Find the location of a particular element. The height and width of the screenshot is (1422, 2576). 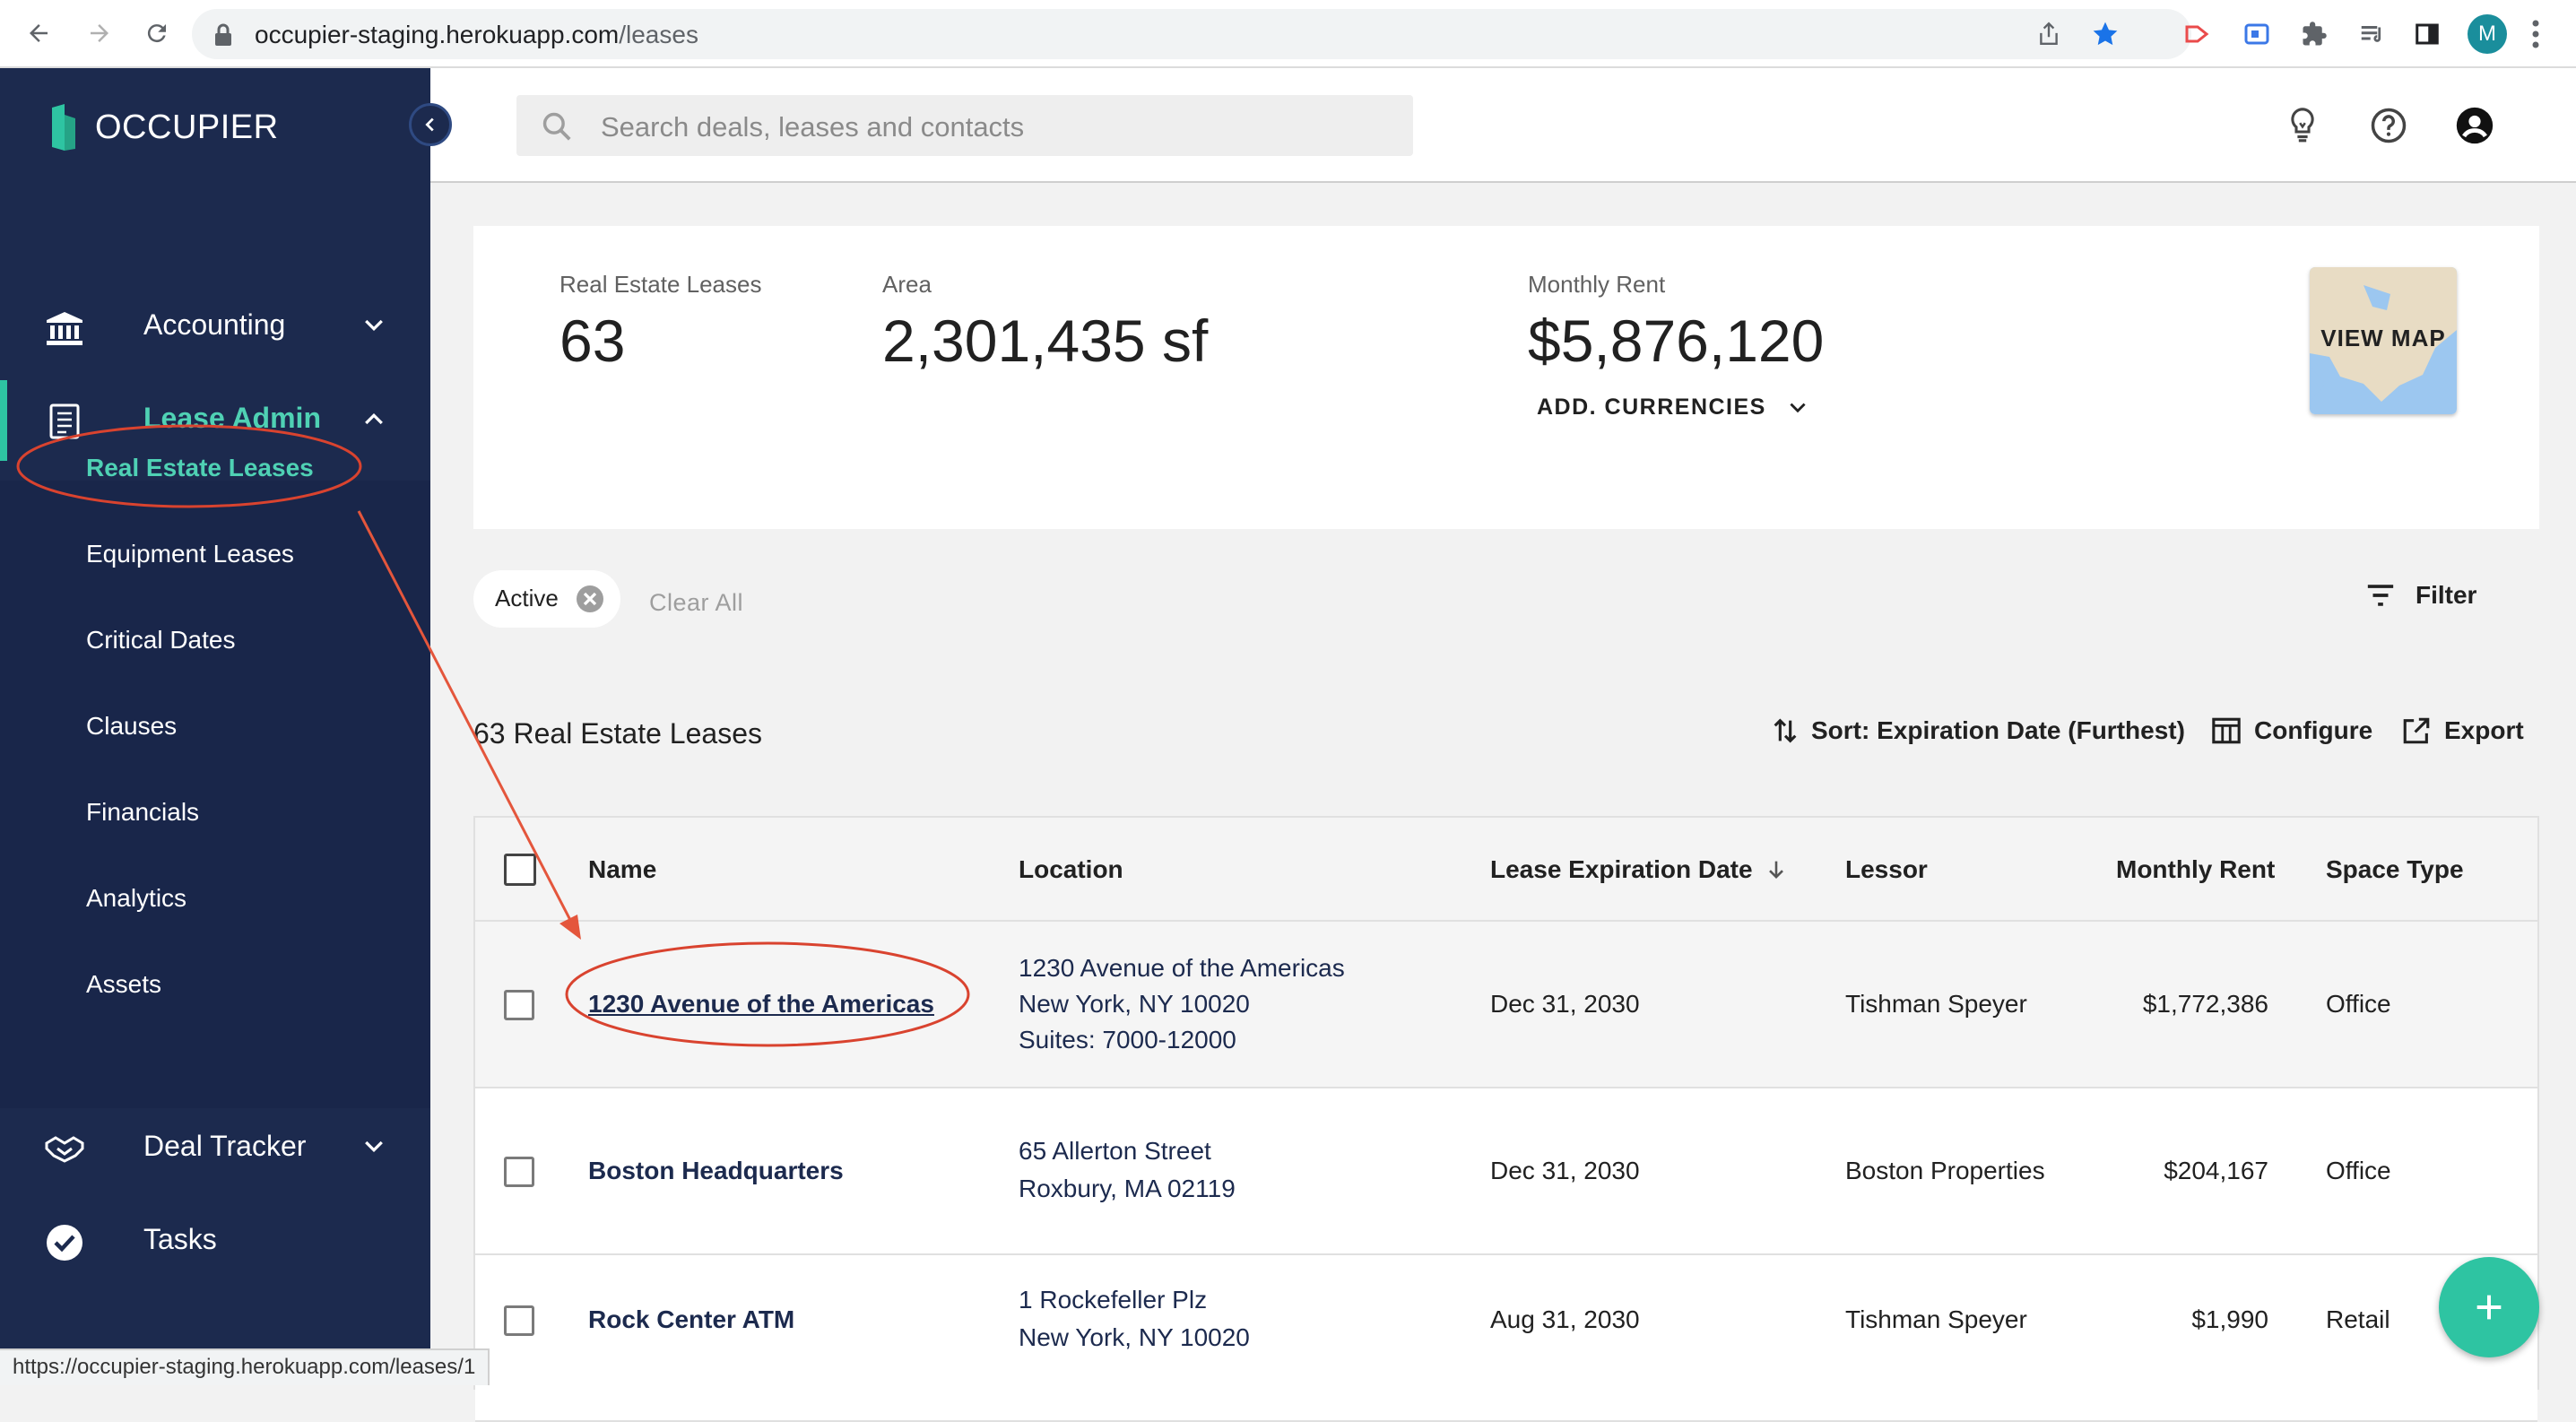

remove-filter-icon is located at coordinates (590, 601).